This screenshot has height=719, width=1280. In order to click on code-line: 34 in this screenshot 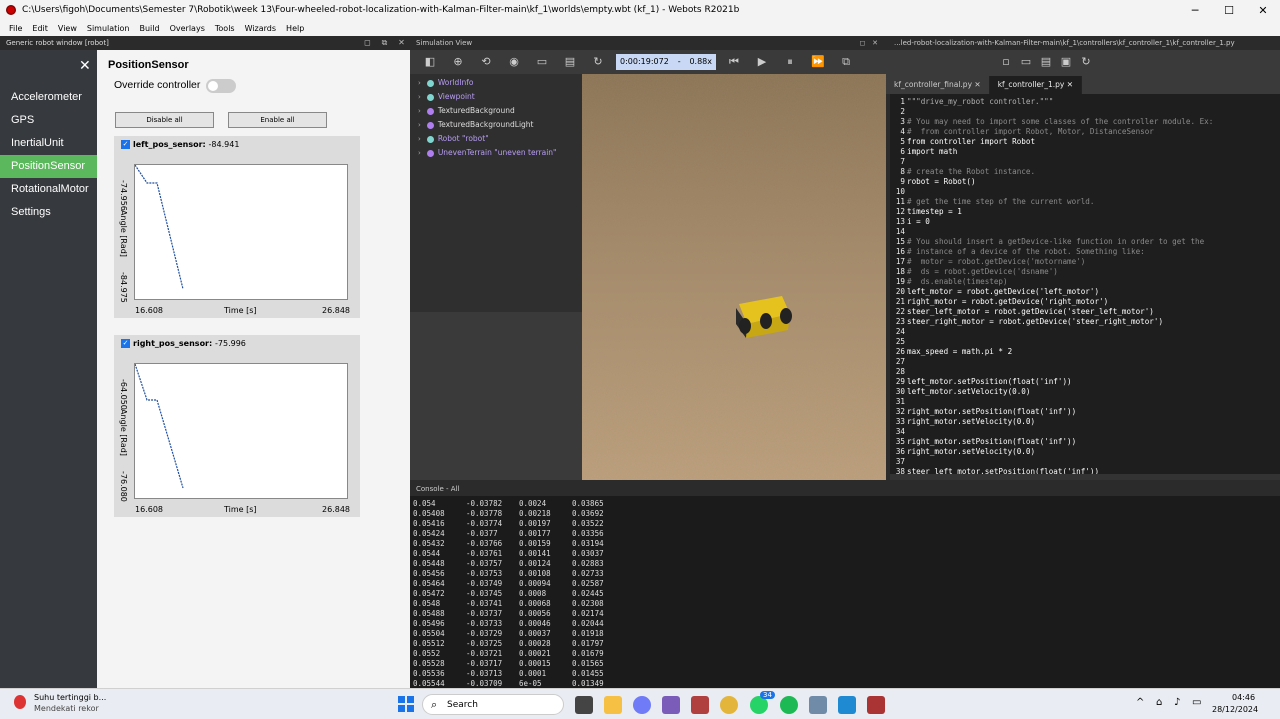, I will do `click(1085, 432)`.